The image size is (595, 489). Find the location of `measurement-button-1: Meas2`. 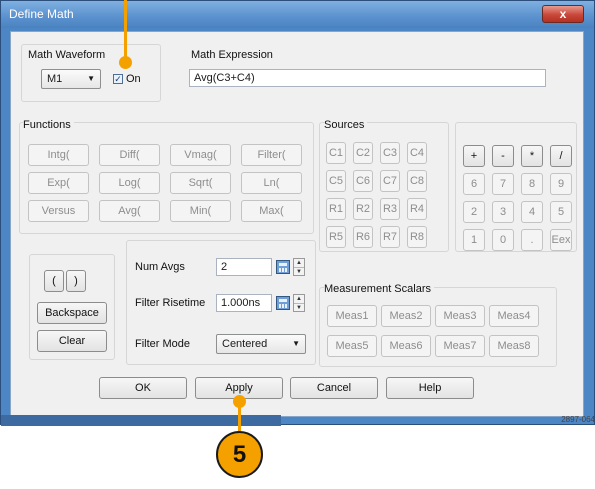

measurement-button-1: Meas2 is located at coordinates (406, 316).